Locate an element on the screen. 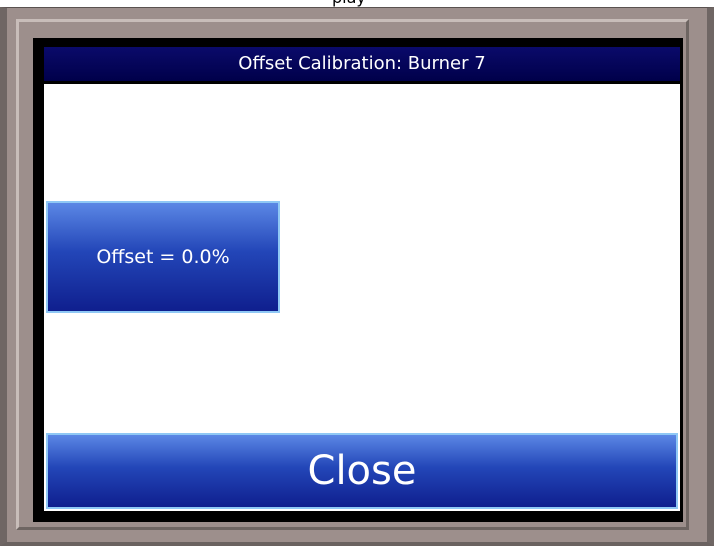 This screenshot has width=714, height=546. offset-button-label: Offset = 0.0% is located at coordinates (163, 257).